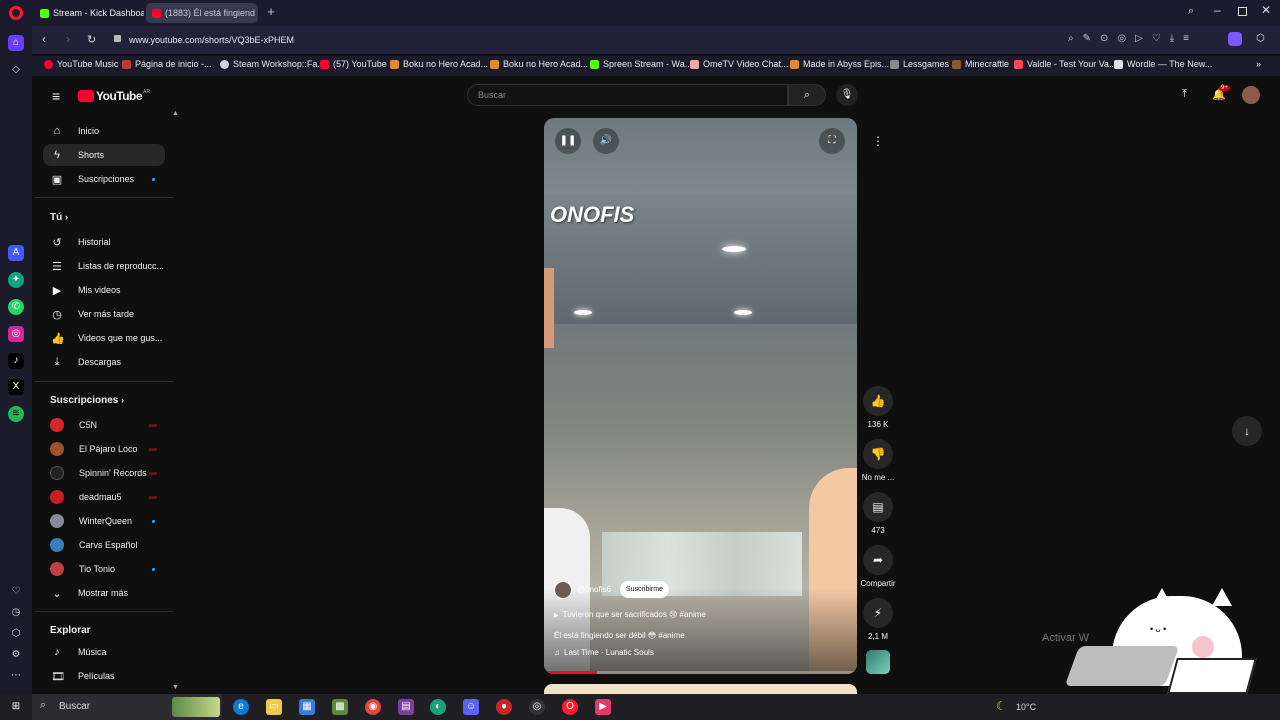  Describe the element at coordinates (847, 95) in the screenshot. I see `voice-search-button: 🎙` at that location.